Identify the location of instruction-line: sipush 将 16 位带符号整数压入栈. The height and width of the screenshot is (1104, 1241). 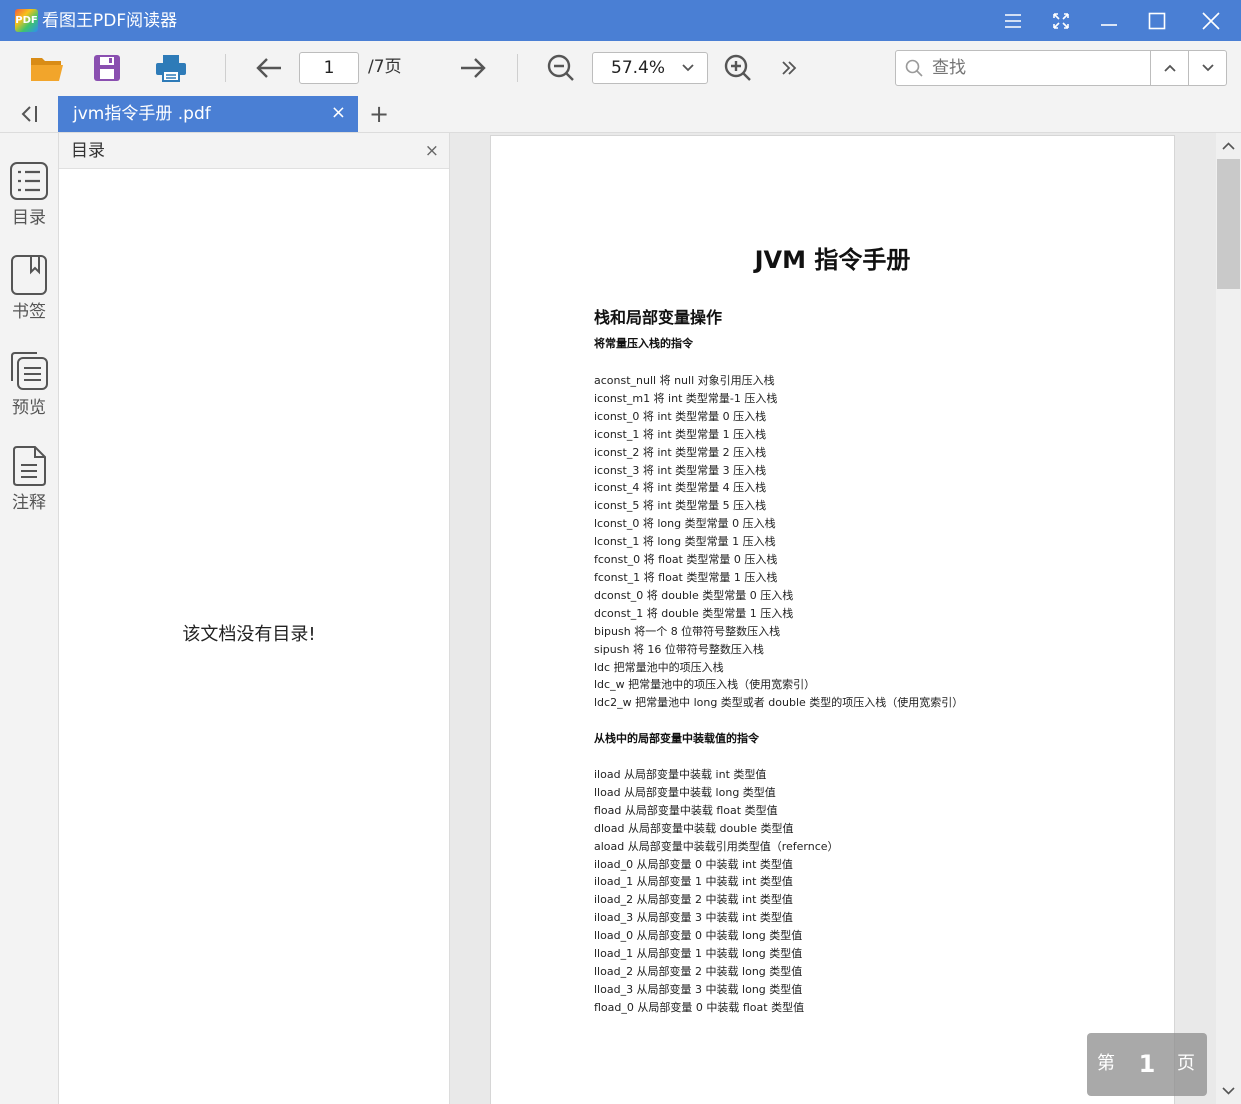
(679, 649).